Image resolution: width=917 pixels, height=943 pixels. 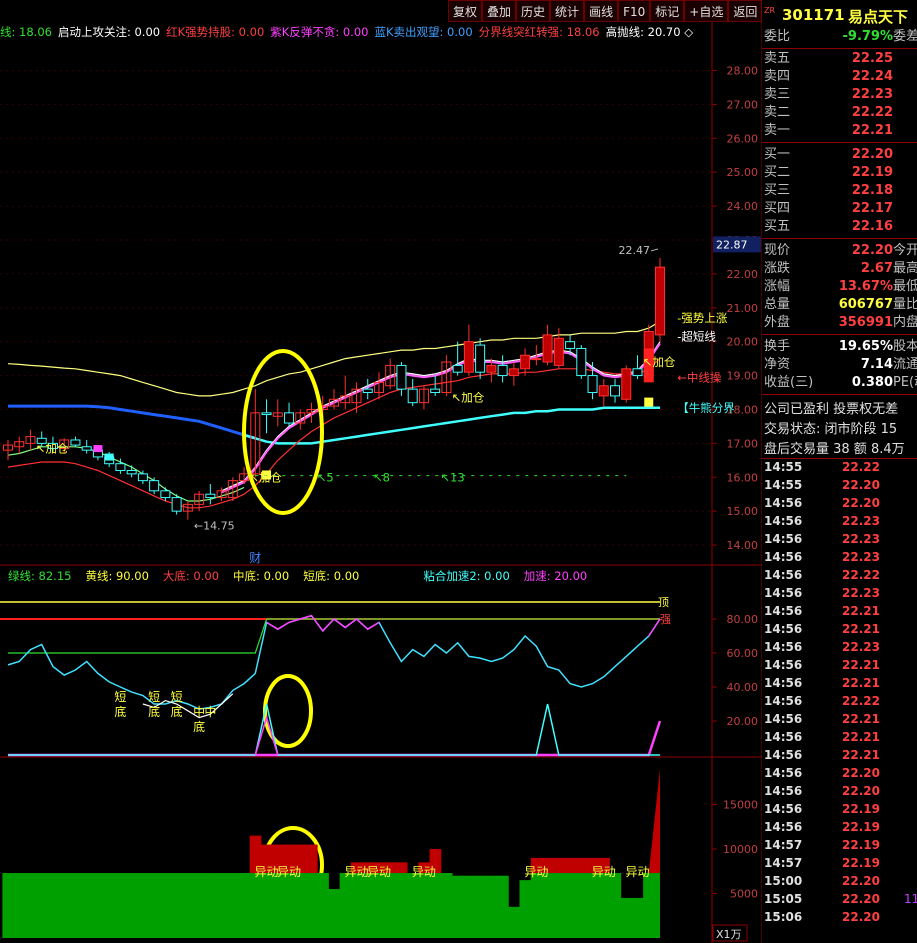 I want to click on annotation-3: ↖加仓, so click(x=659, y=362).